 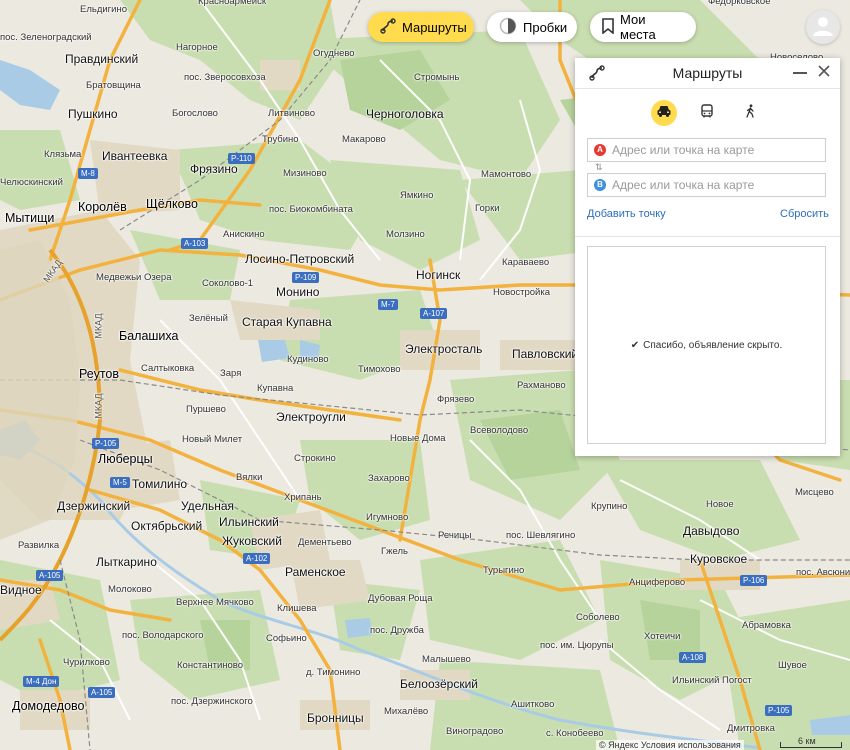 What do you see at coordinates (487, 209) in the screenshot?
I see `map-label-place: Горки` at bounding box center [487, 209].